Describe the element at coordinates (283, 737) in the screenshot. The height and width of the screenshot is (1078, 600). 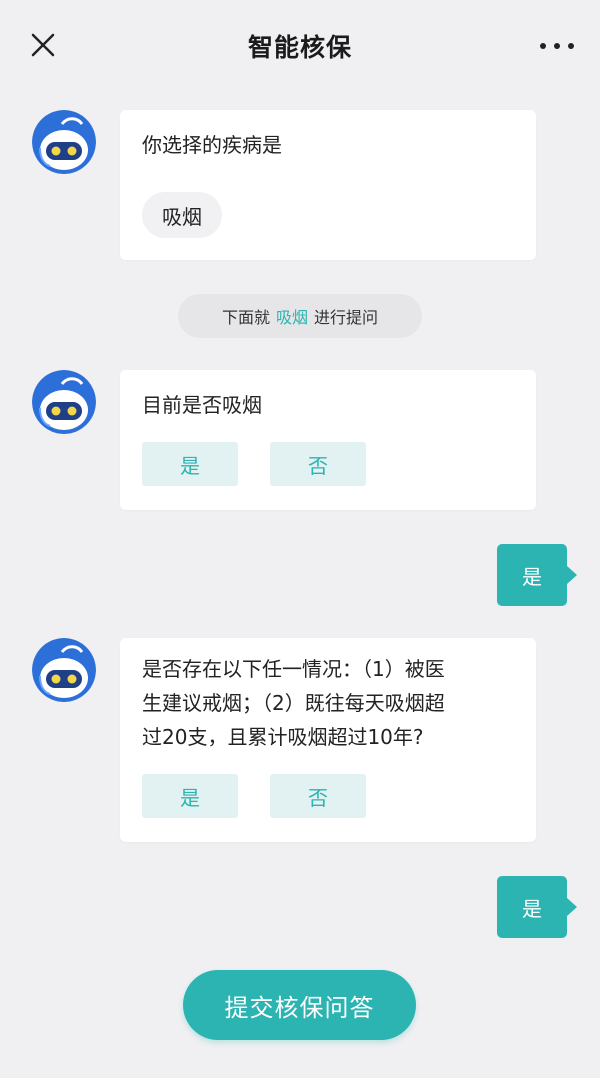
I see `question-2-line-3: 过20支，且累计吸烟超过10年?` at that location.